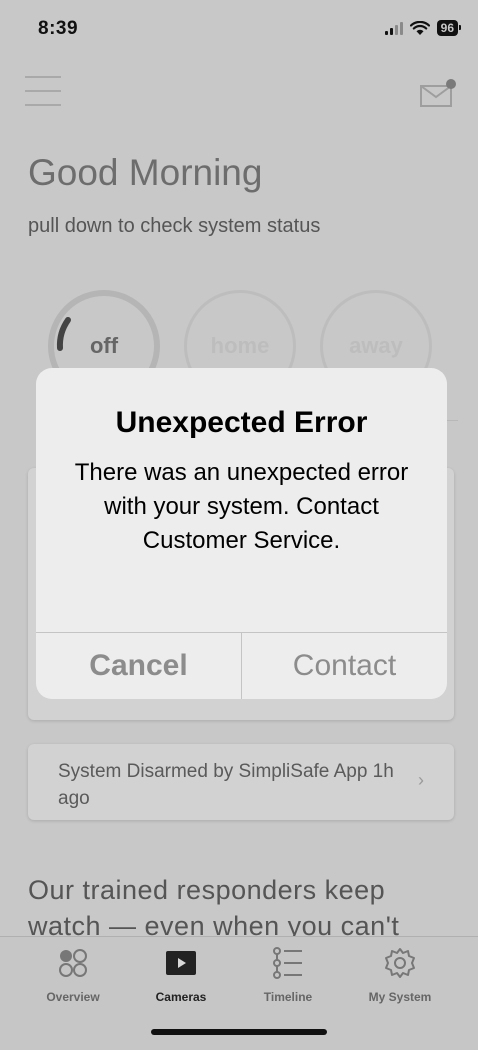 This screenshot has width=478, height=1050. Describe the element at coordinates (421, 780) in the screenshot. I see `chevron-right-icon: ›` at that location.